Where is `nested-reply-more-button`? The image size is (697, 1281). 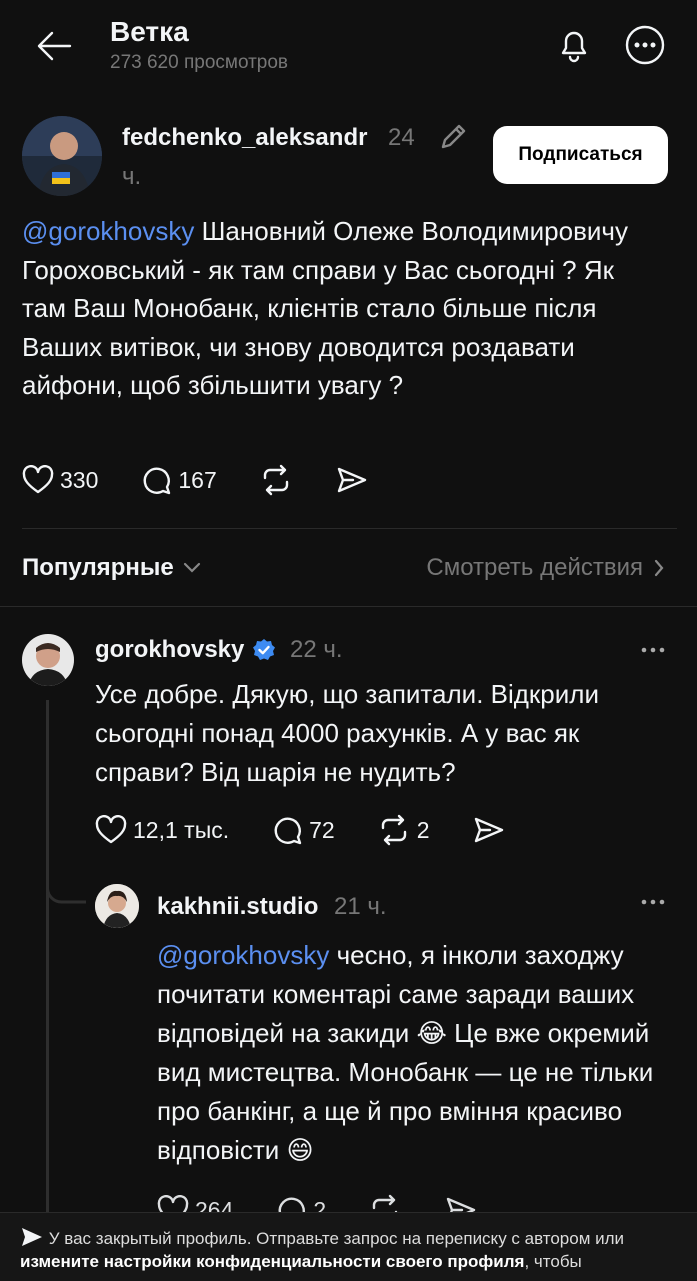
nested-reply-more-button is located at coordinates (653, 902).